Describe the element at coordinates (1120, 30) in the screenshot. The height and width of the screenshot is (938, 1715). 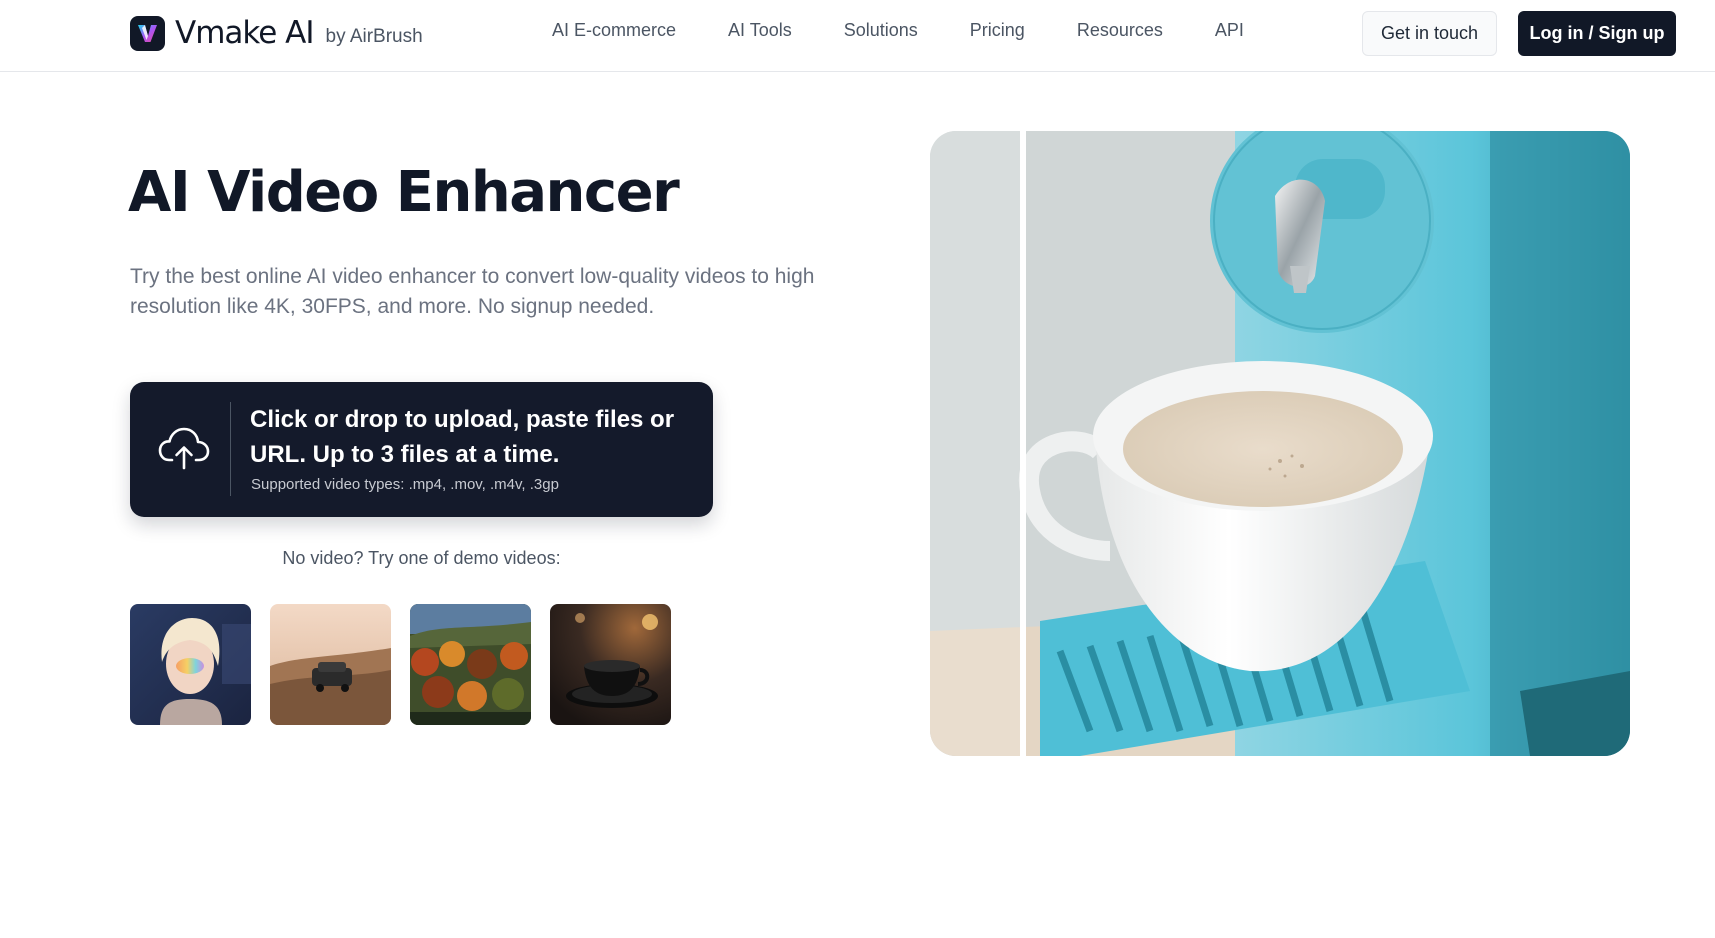
I see `nav-item-resources: Resources` at that location.